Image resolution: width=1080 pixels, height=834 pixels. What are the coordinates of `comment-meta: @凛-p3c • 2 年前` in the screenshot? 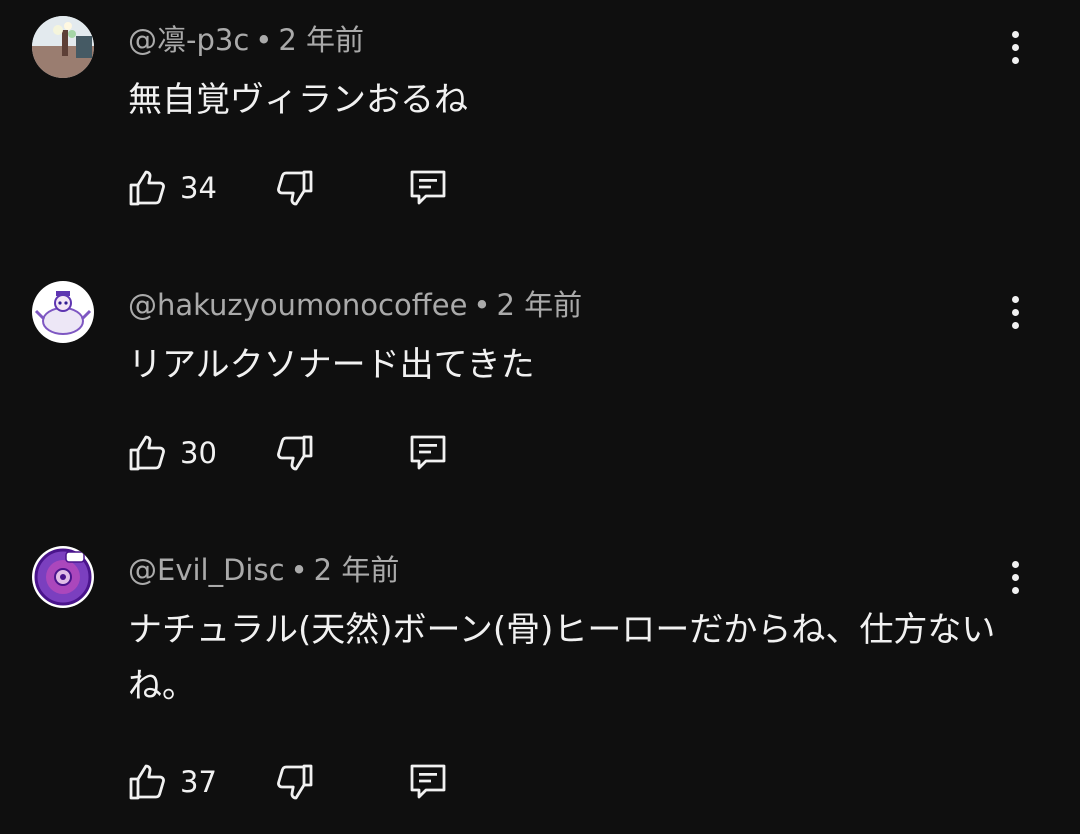 It's located at (246, 40).